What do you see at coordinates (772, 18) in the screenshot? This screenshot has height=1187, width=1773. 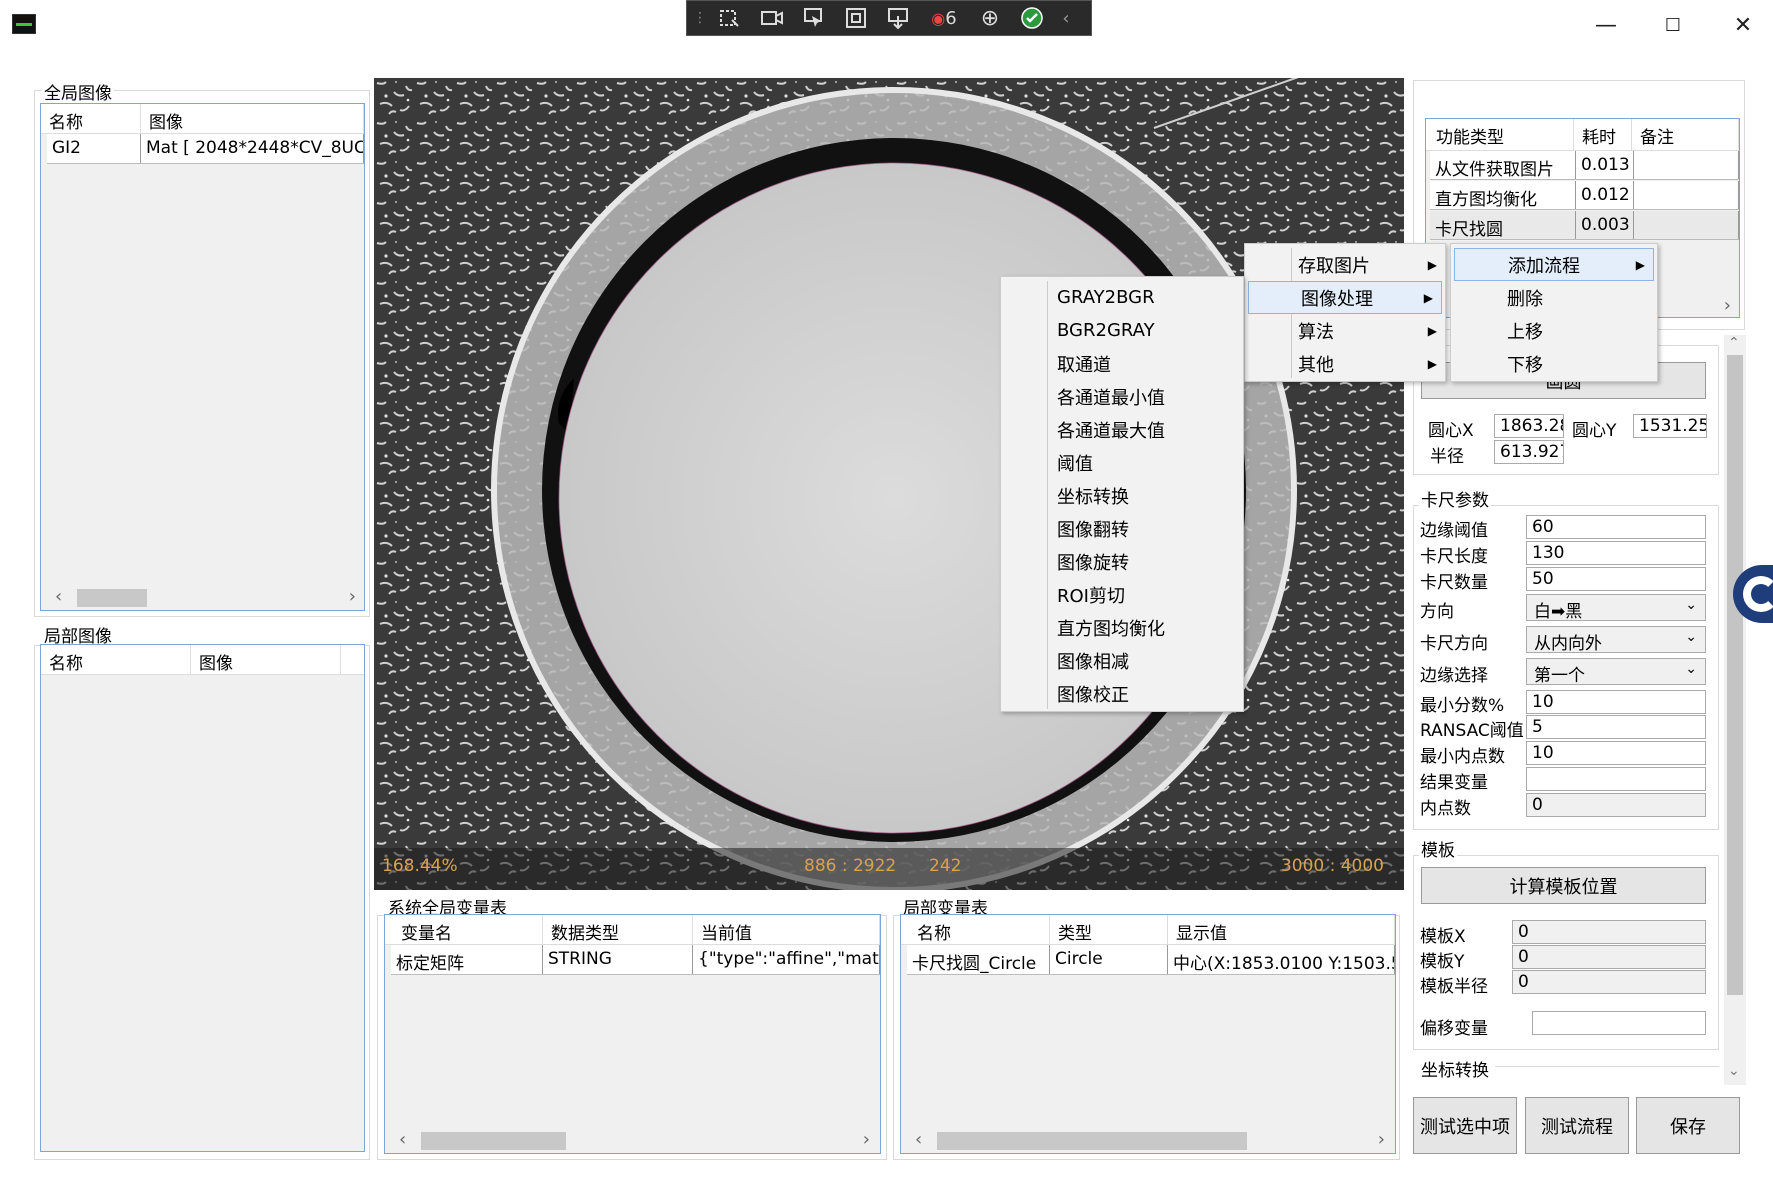 I see `record-video-button` at bounding box center [772, 18].